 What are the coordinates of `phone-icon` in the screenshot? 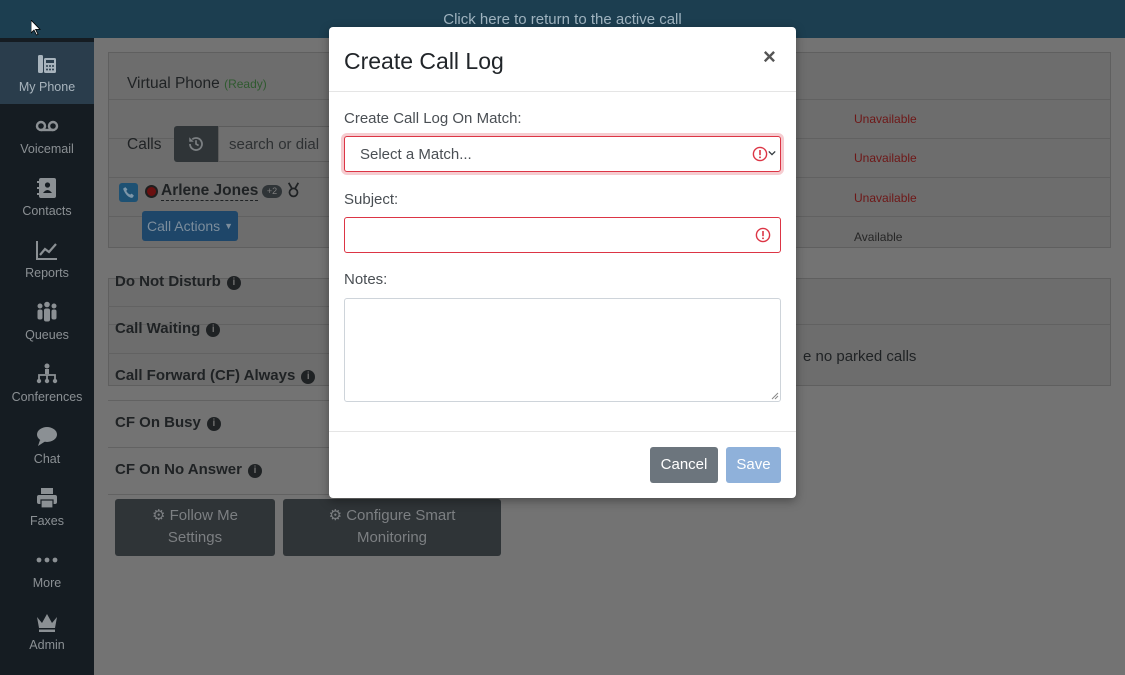 It's located at (47, 64).